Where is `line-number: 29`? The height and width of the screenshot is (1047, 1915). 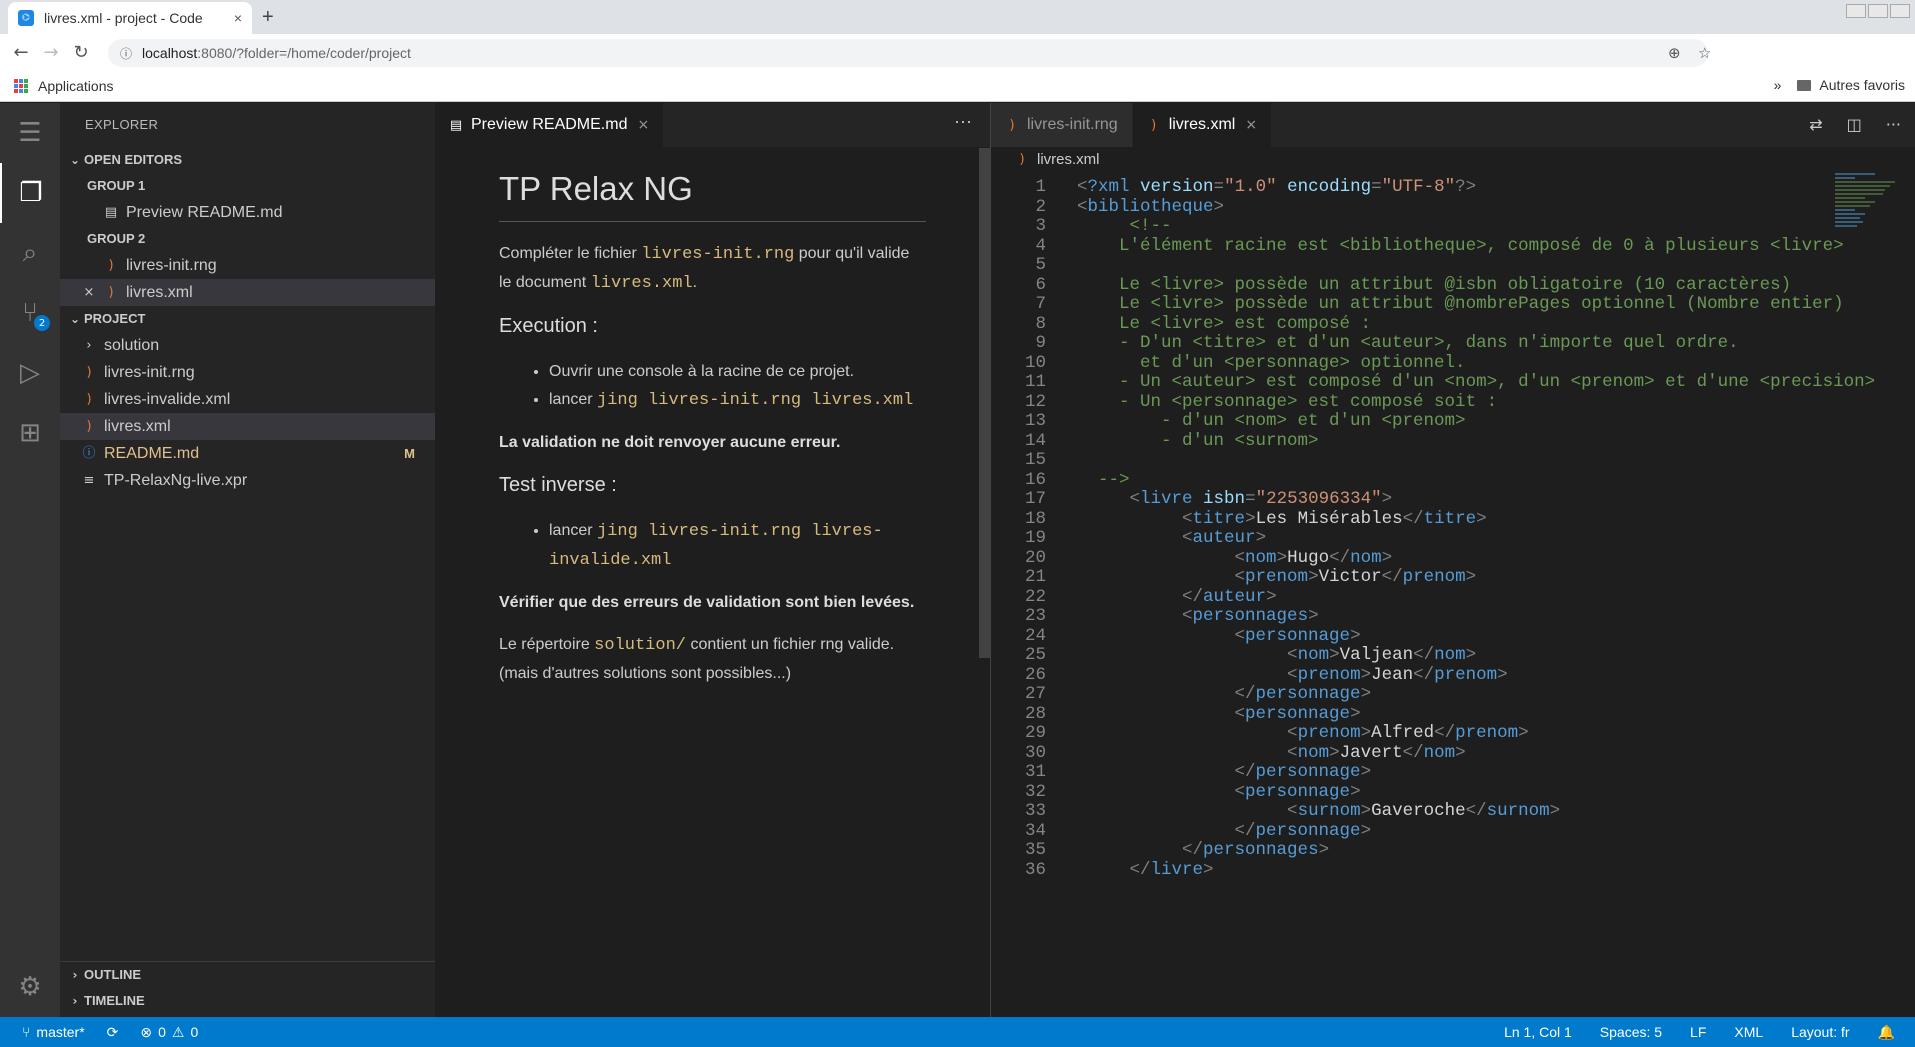 line-number: 29 is located at coordinates (1035, 733).